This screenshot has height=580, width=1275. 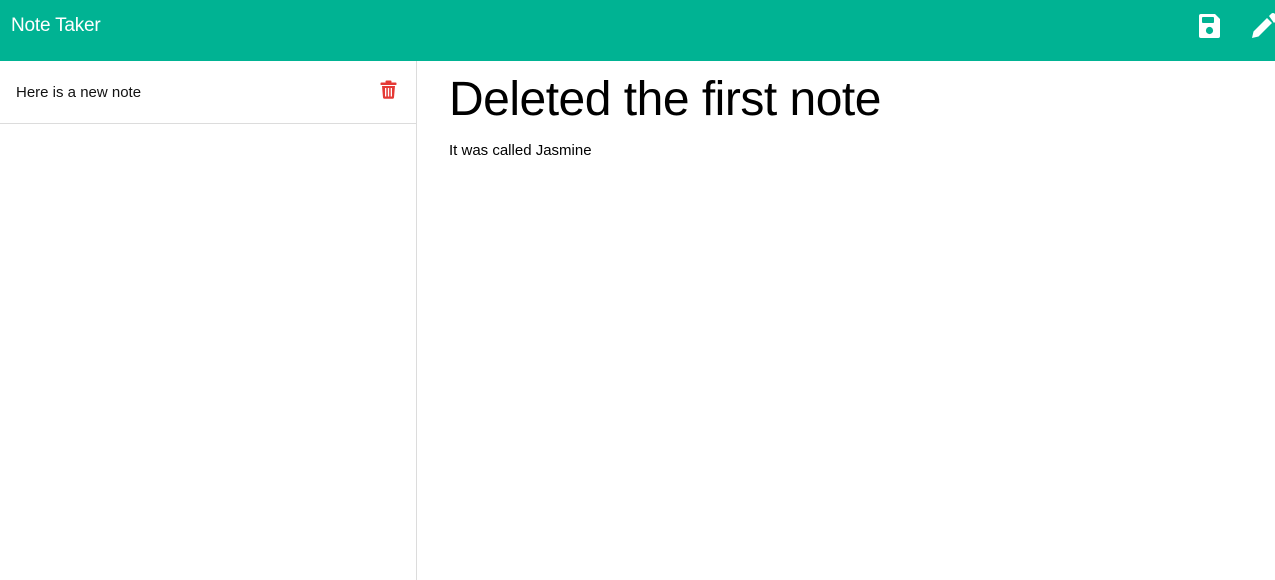 I want to click on pencil-icon, so click(x=1263, y=25).